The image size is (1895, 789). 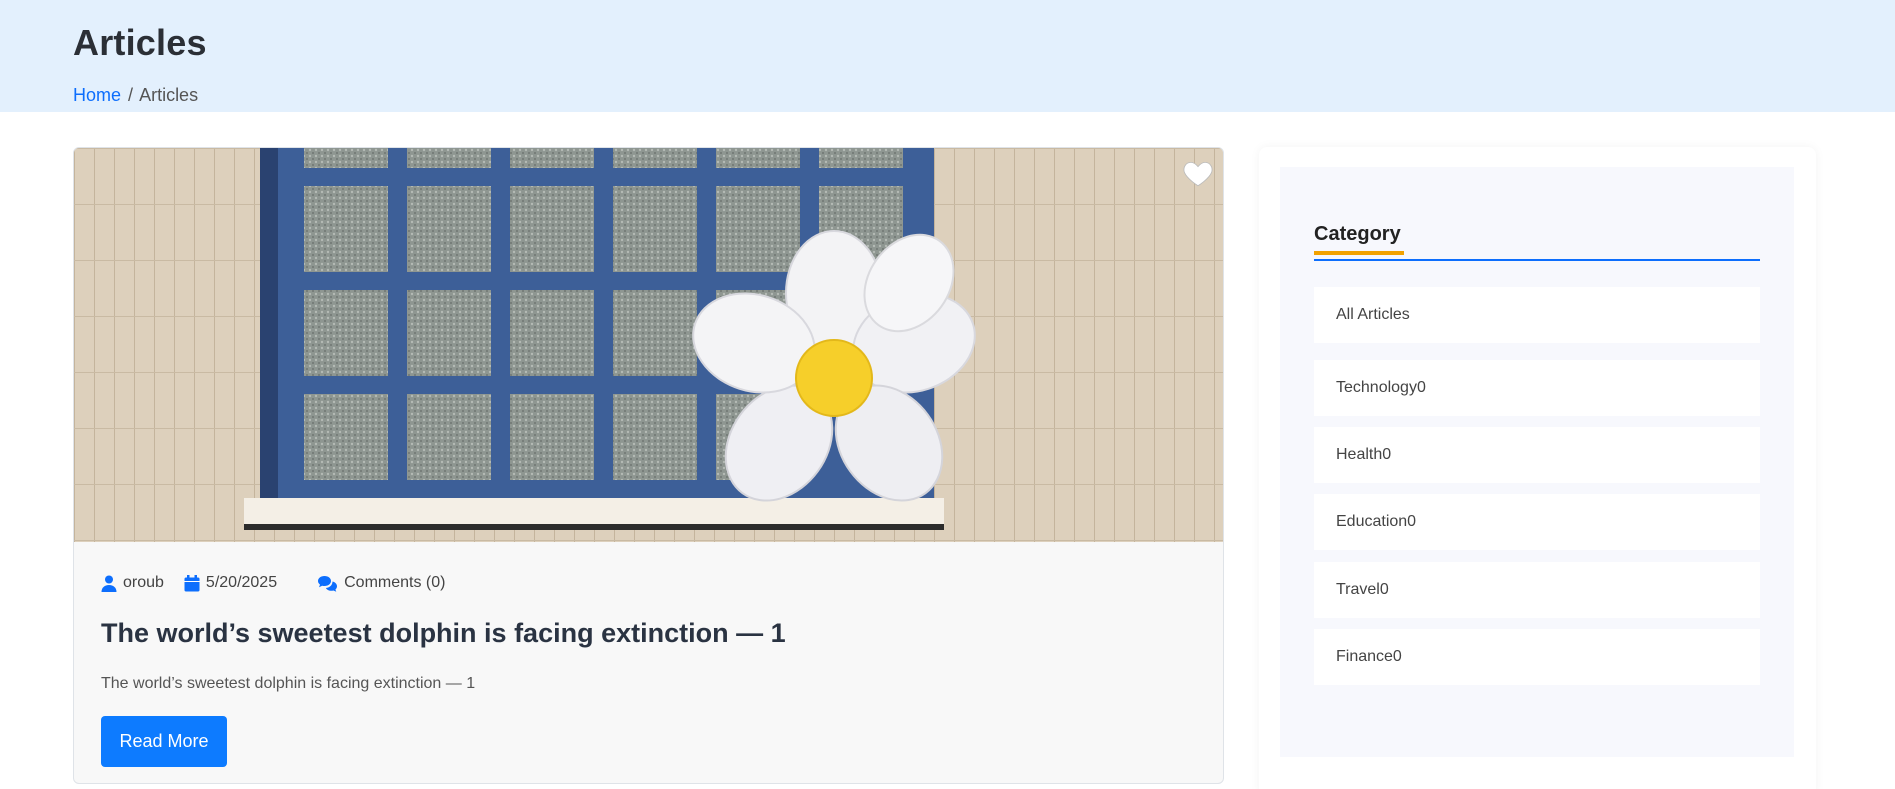 I want to click on author-name: oroub, so click(x=143, y=582).